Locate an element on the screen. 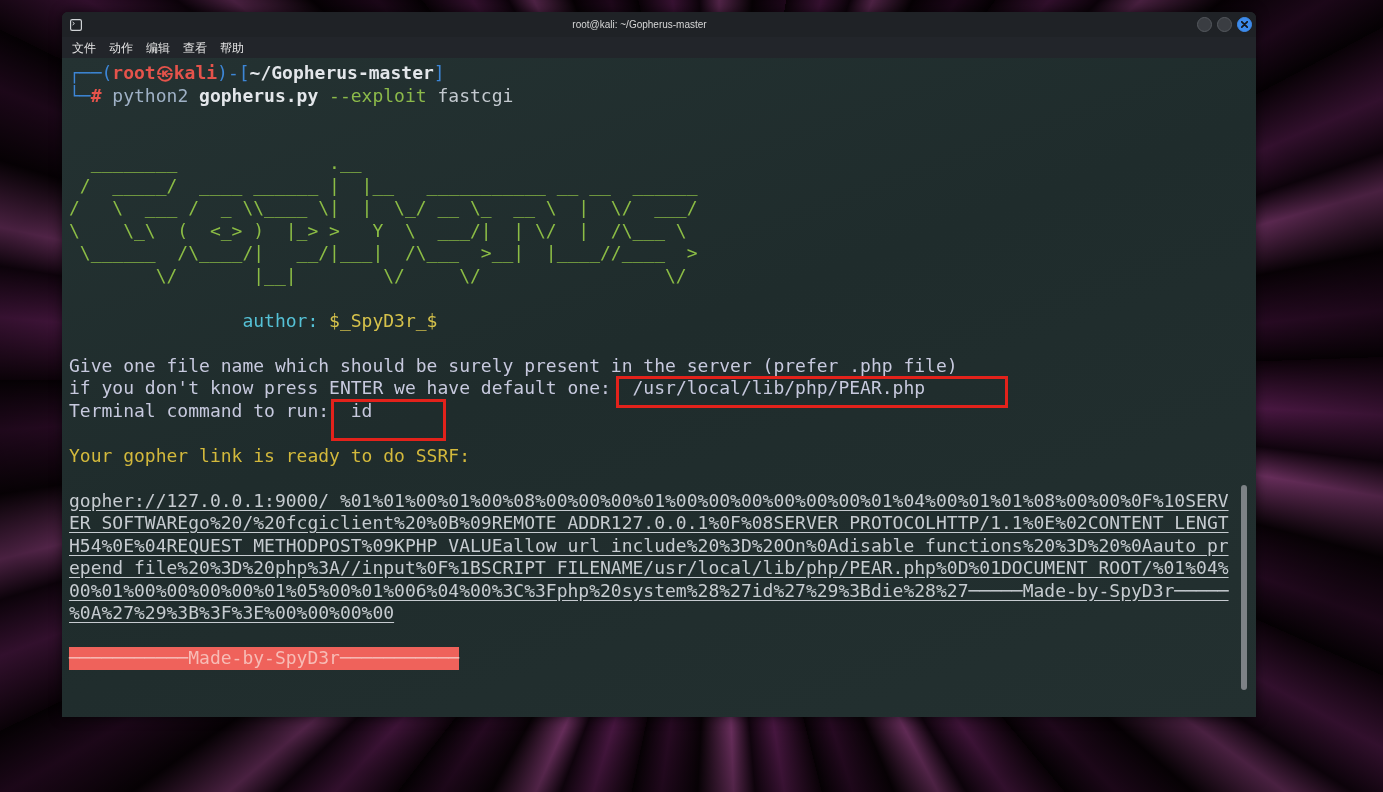 This screenshot has height=792, width=1383. command-name: python2 is located at coordinates (150, 95).